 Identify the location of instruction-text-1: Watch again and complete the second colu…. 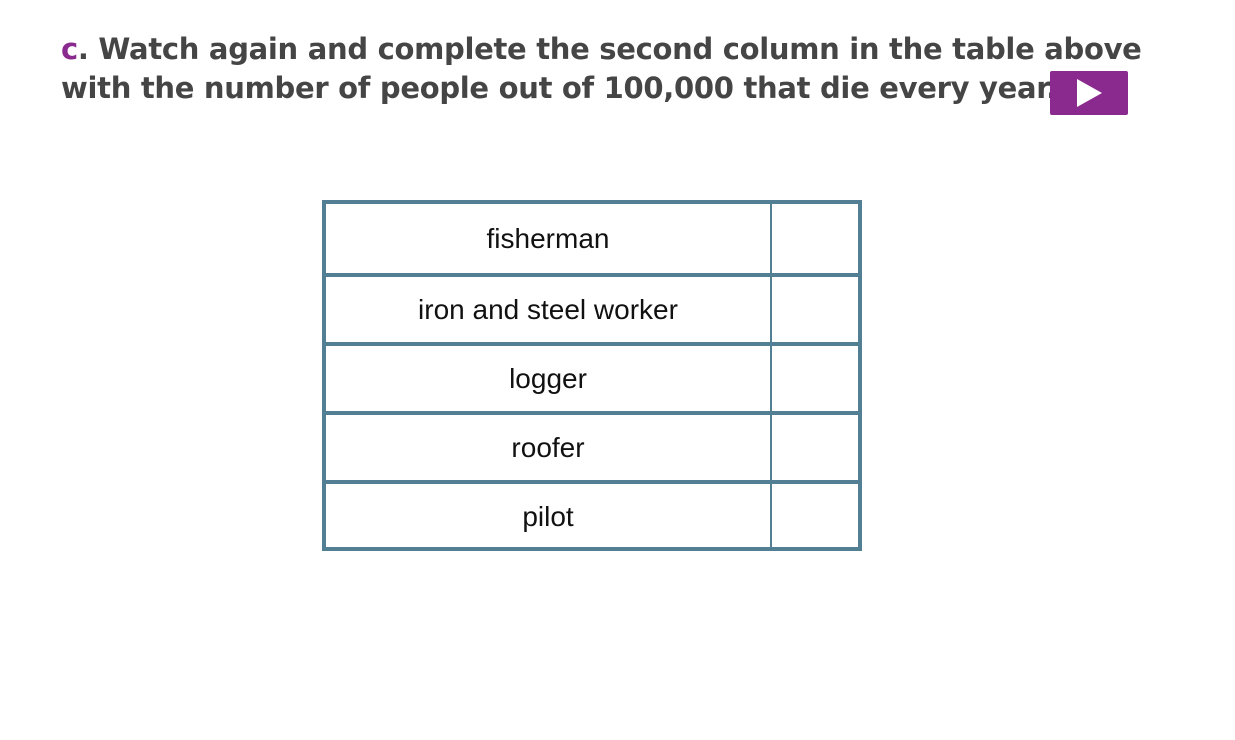
(615, 49).